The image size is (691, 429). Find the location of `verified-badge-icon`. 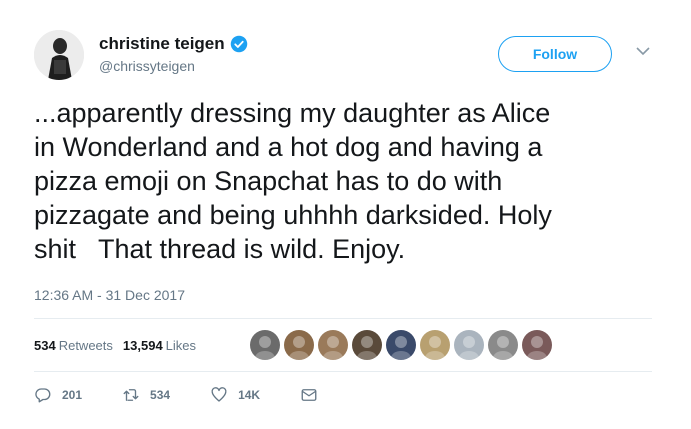

verified-badge-icon is located at coordinates (238, 44).